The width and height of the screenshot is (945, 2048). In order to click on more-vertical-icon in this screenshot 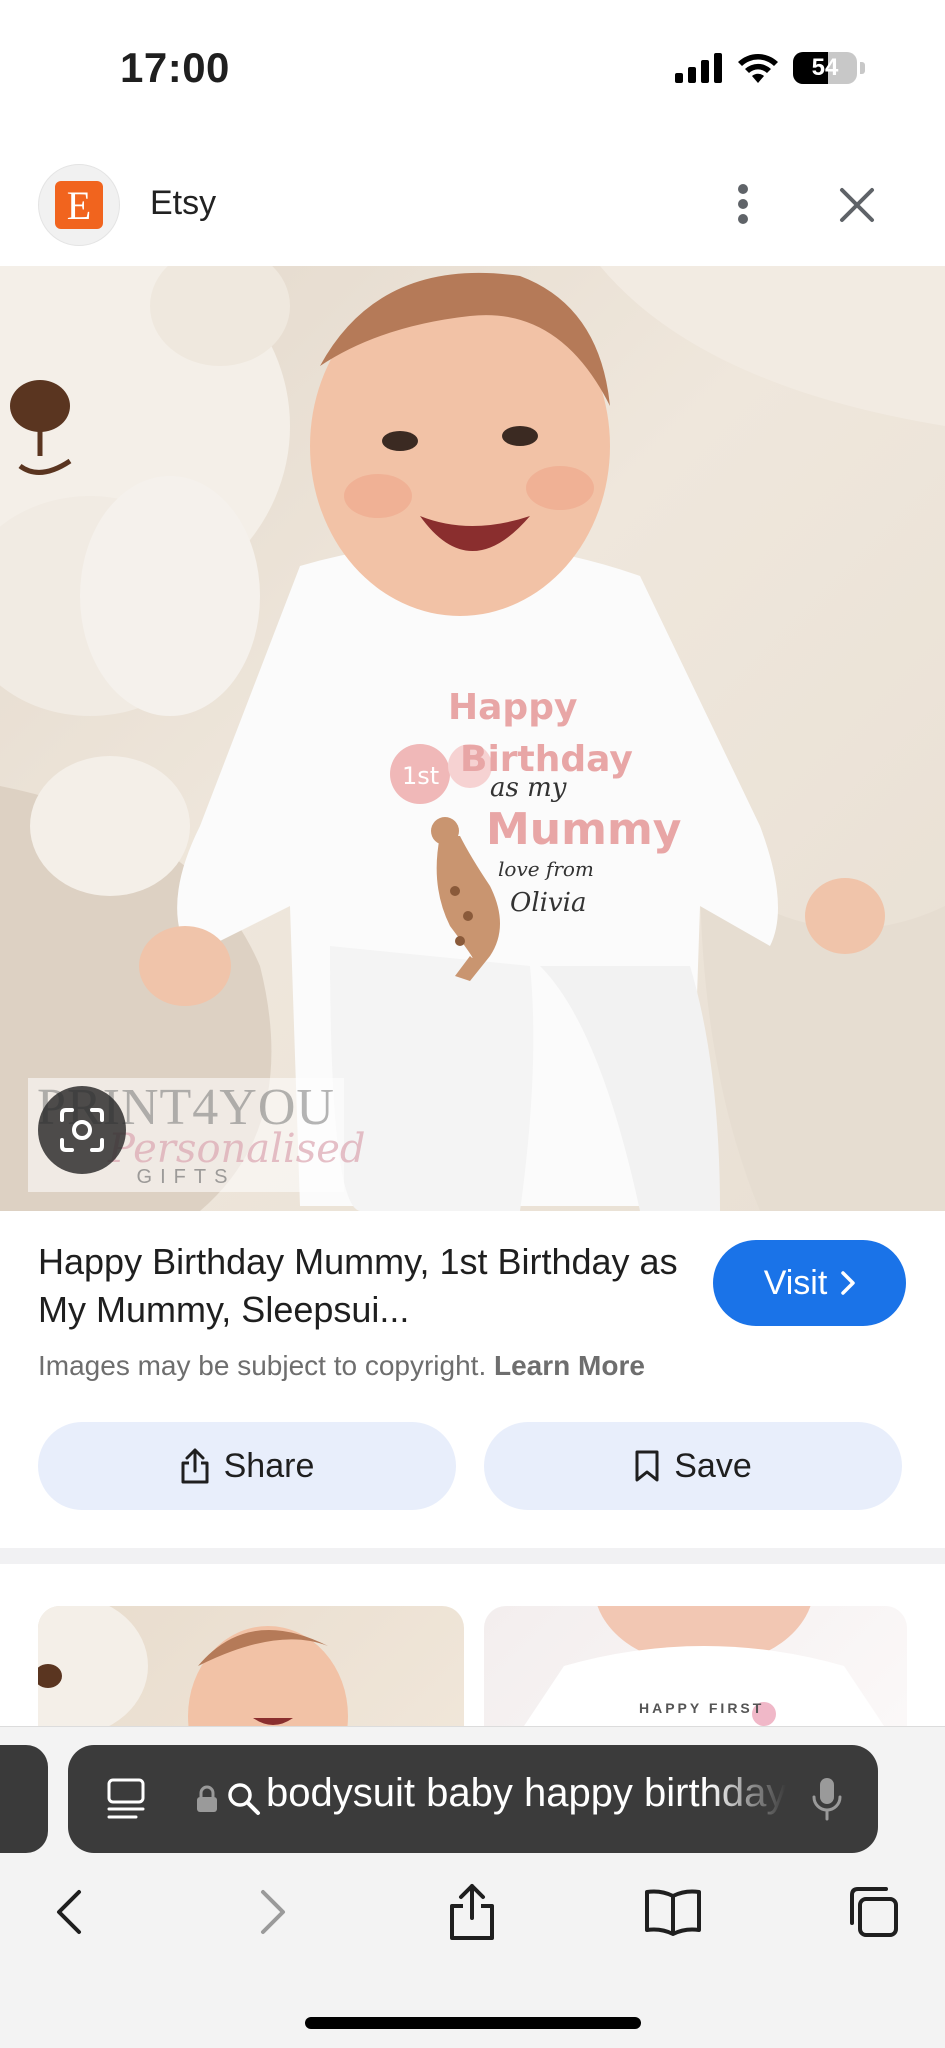, I will do `click(743, 204)`.